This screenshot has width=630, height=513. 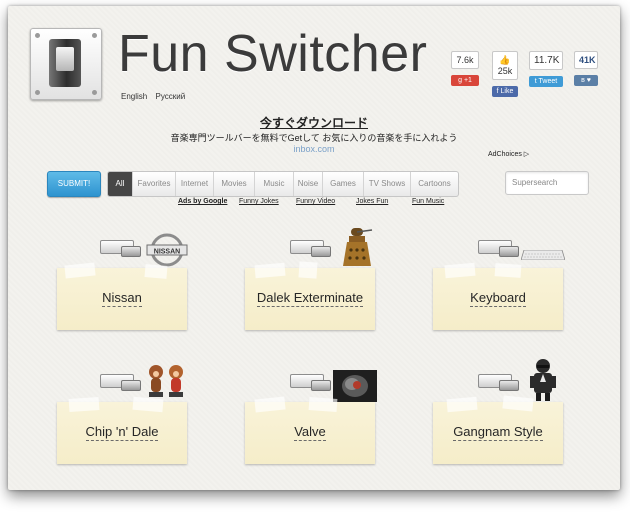 What do you see at coordinates (386, 184) in the screenshot?
I see `tab-tv-shows: TV Shows` at bounding box center [386, 184].